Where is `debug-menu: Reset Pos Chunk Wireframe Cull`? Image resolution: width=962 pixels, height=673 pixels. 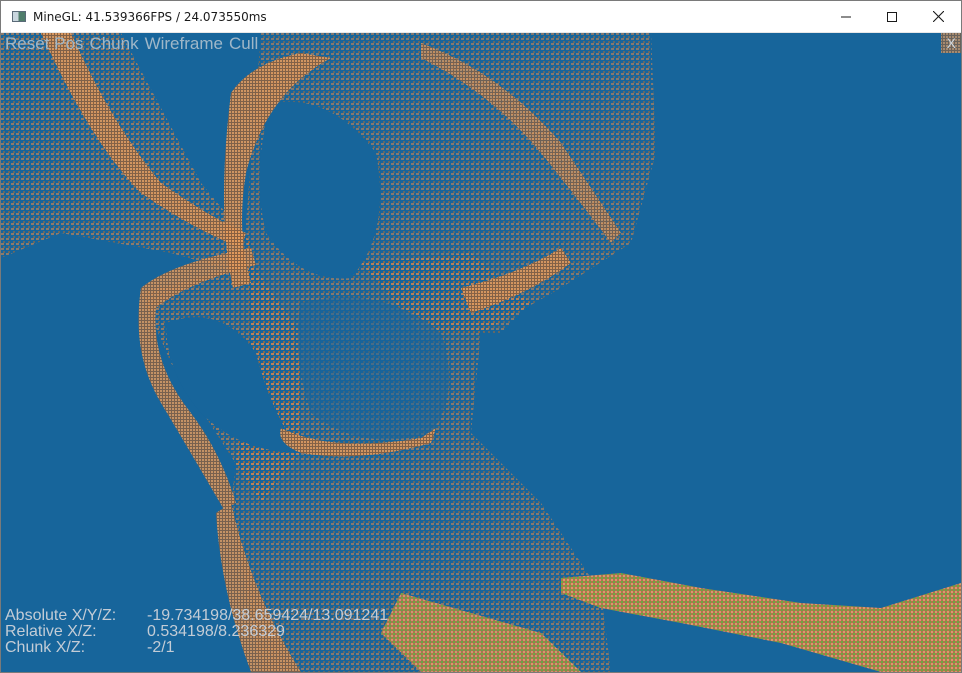
debug-menu: Reset Pos Chunk Wireframe Cull is located at coordinates (131, 44).